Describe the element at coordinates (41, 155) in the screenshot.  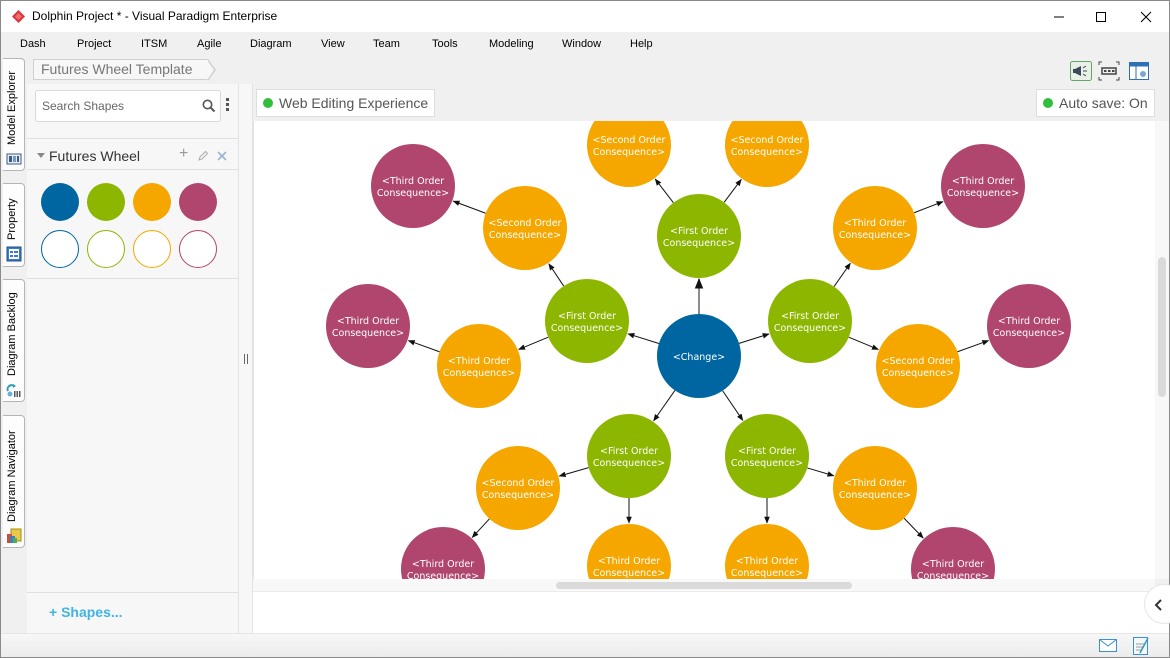
I see `collapse-caret-icon` at that location.